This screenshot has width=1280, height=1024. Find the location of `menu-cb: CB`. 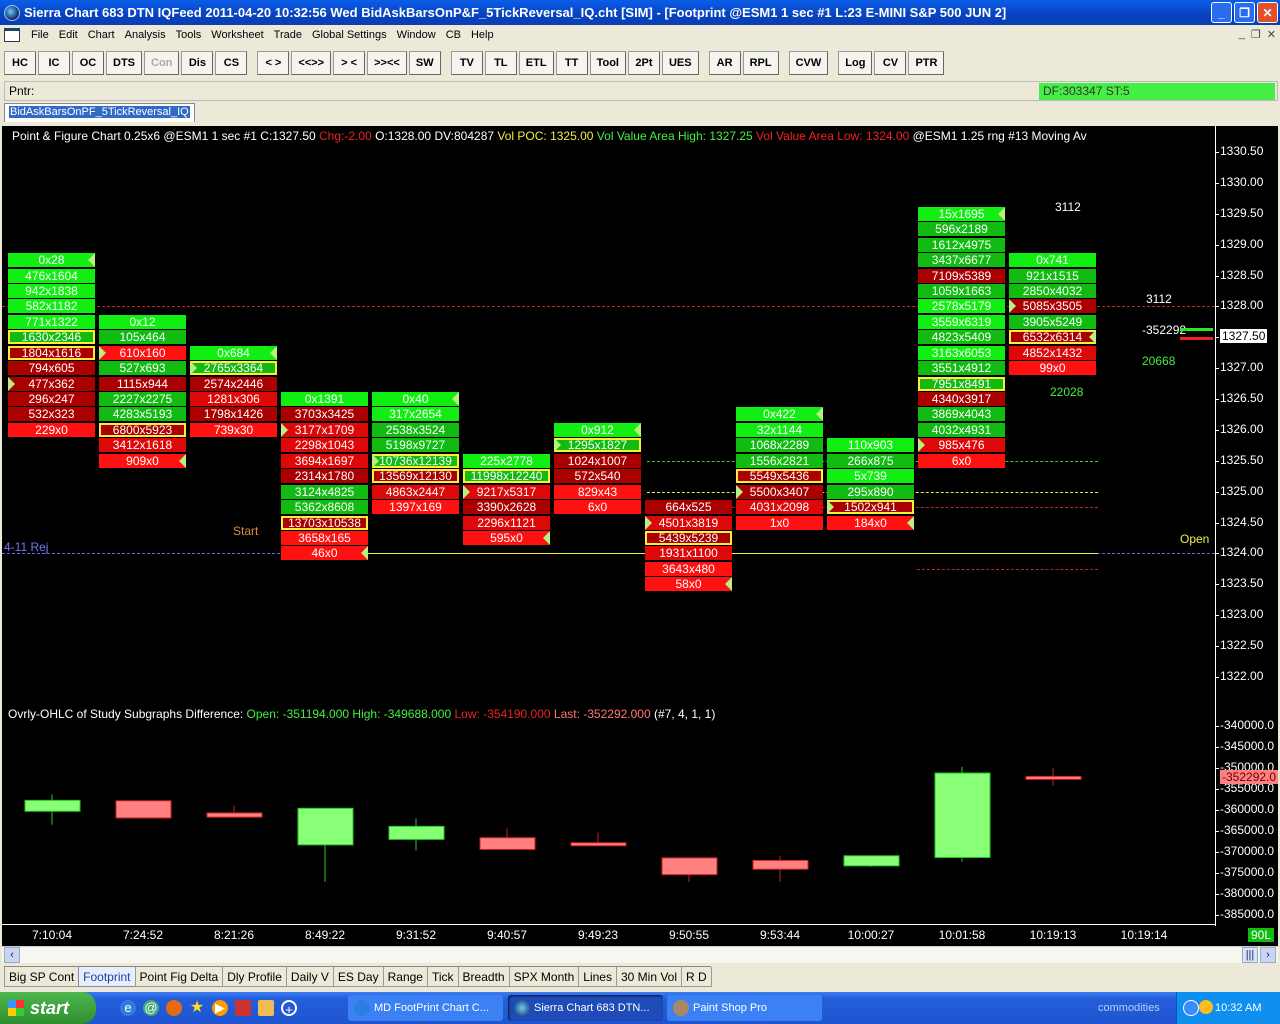

menu-cb: CB is located at coordinates (453, 35).